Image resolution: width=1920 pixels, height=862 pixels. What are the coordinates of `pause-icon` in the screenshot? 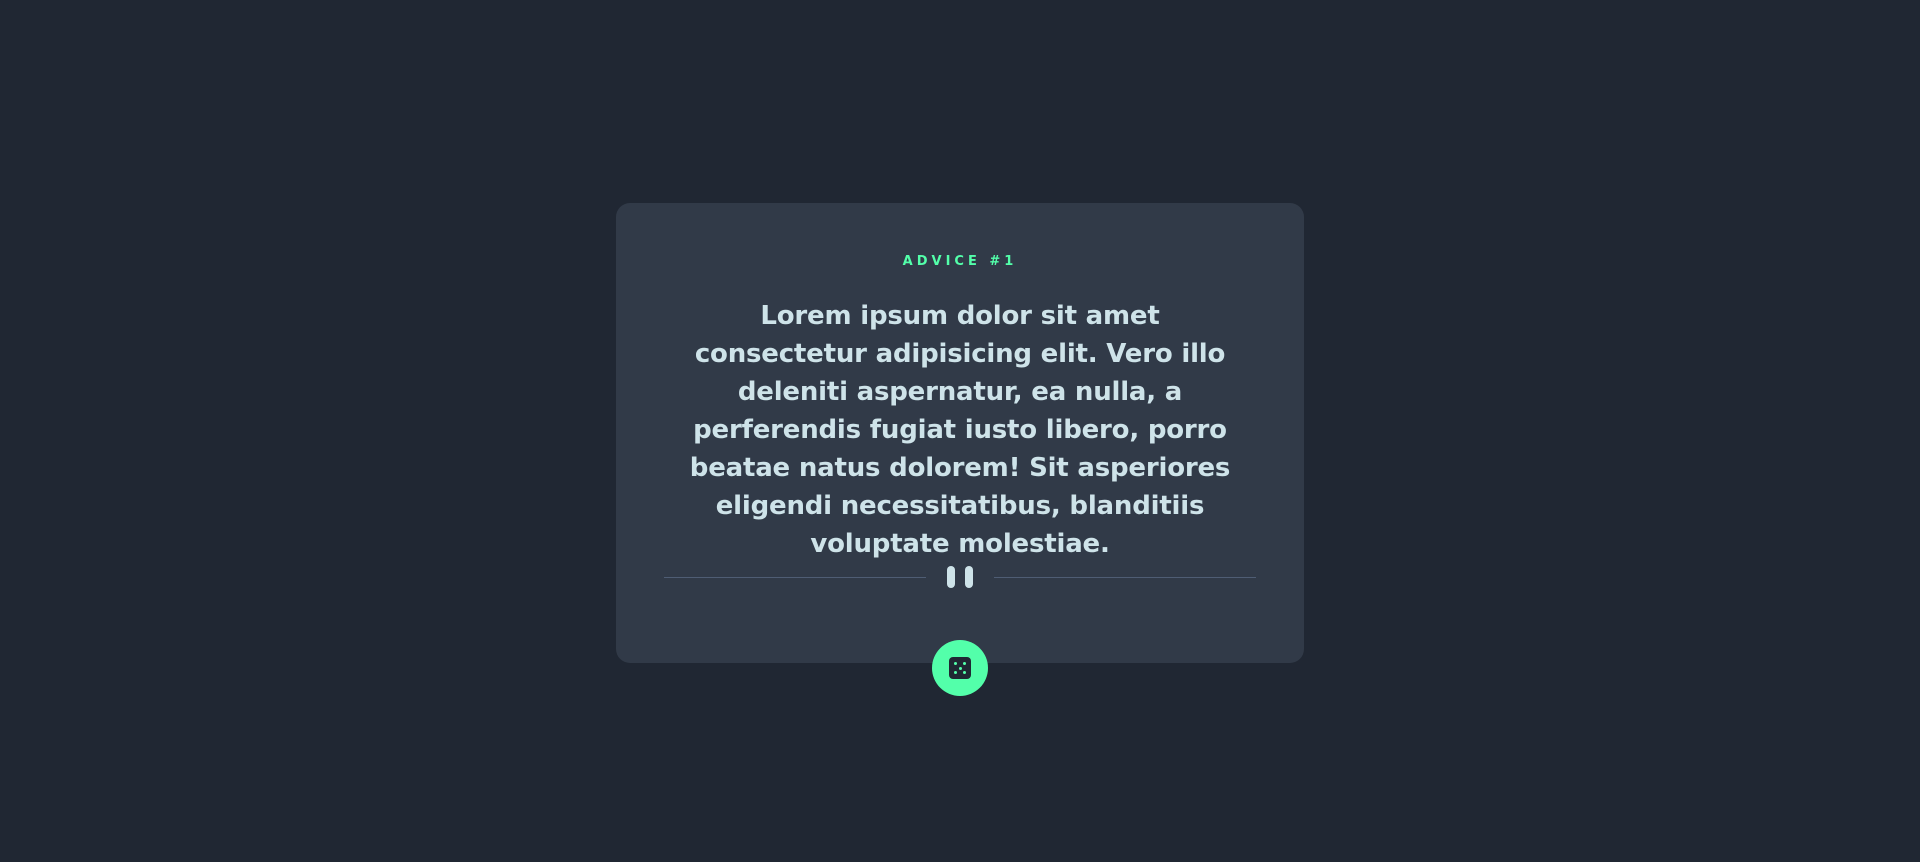 It's located at (960, 577).